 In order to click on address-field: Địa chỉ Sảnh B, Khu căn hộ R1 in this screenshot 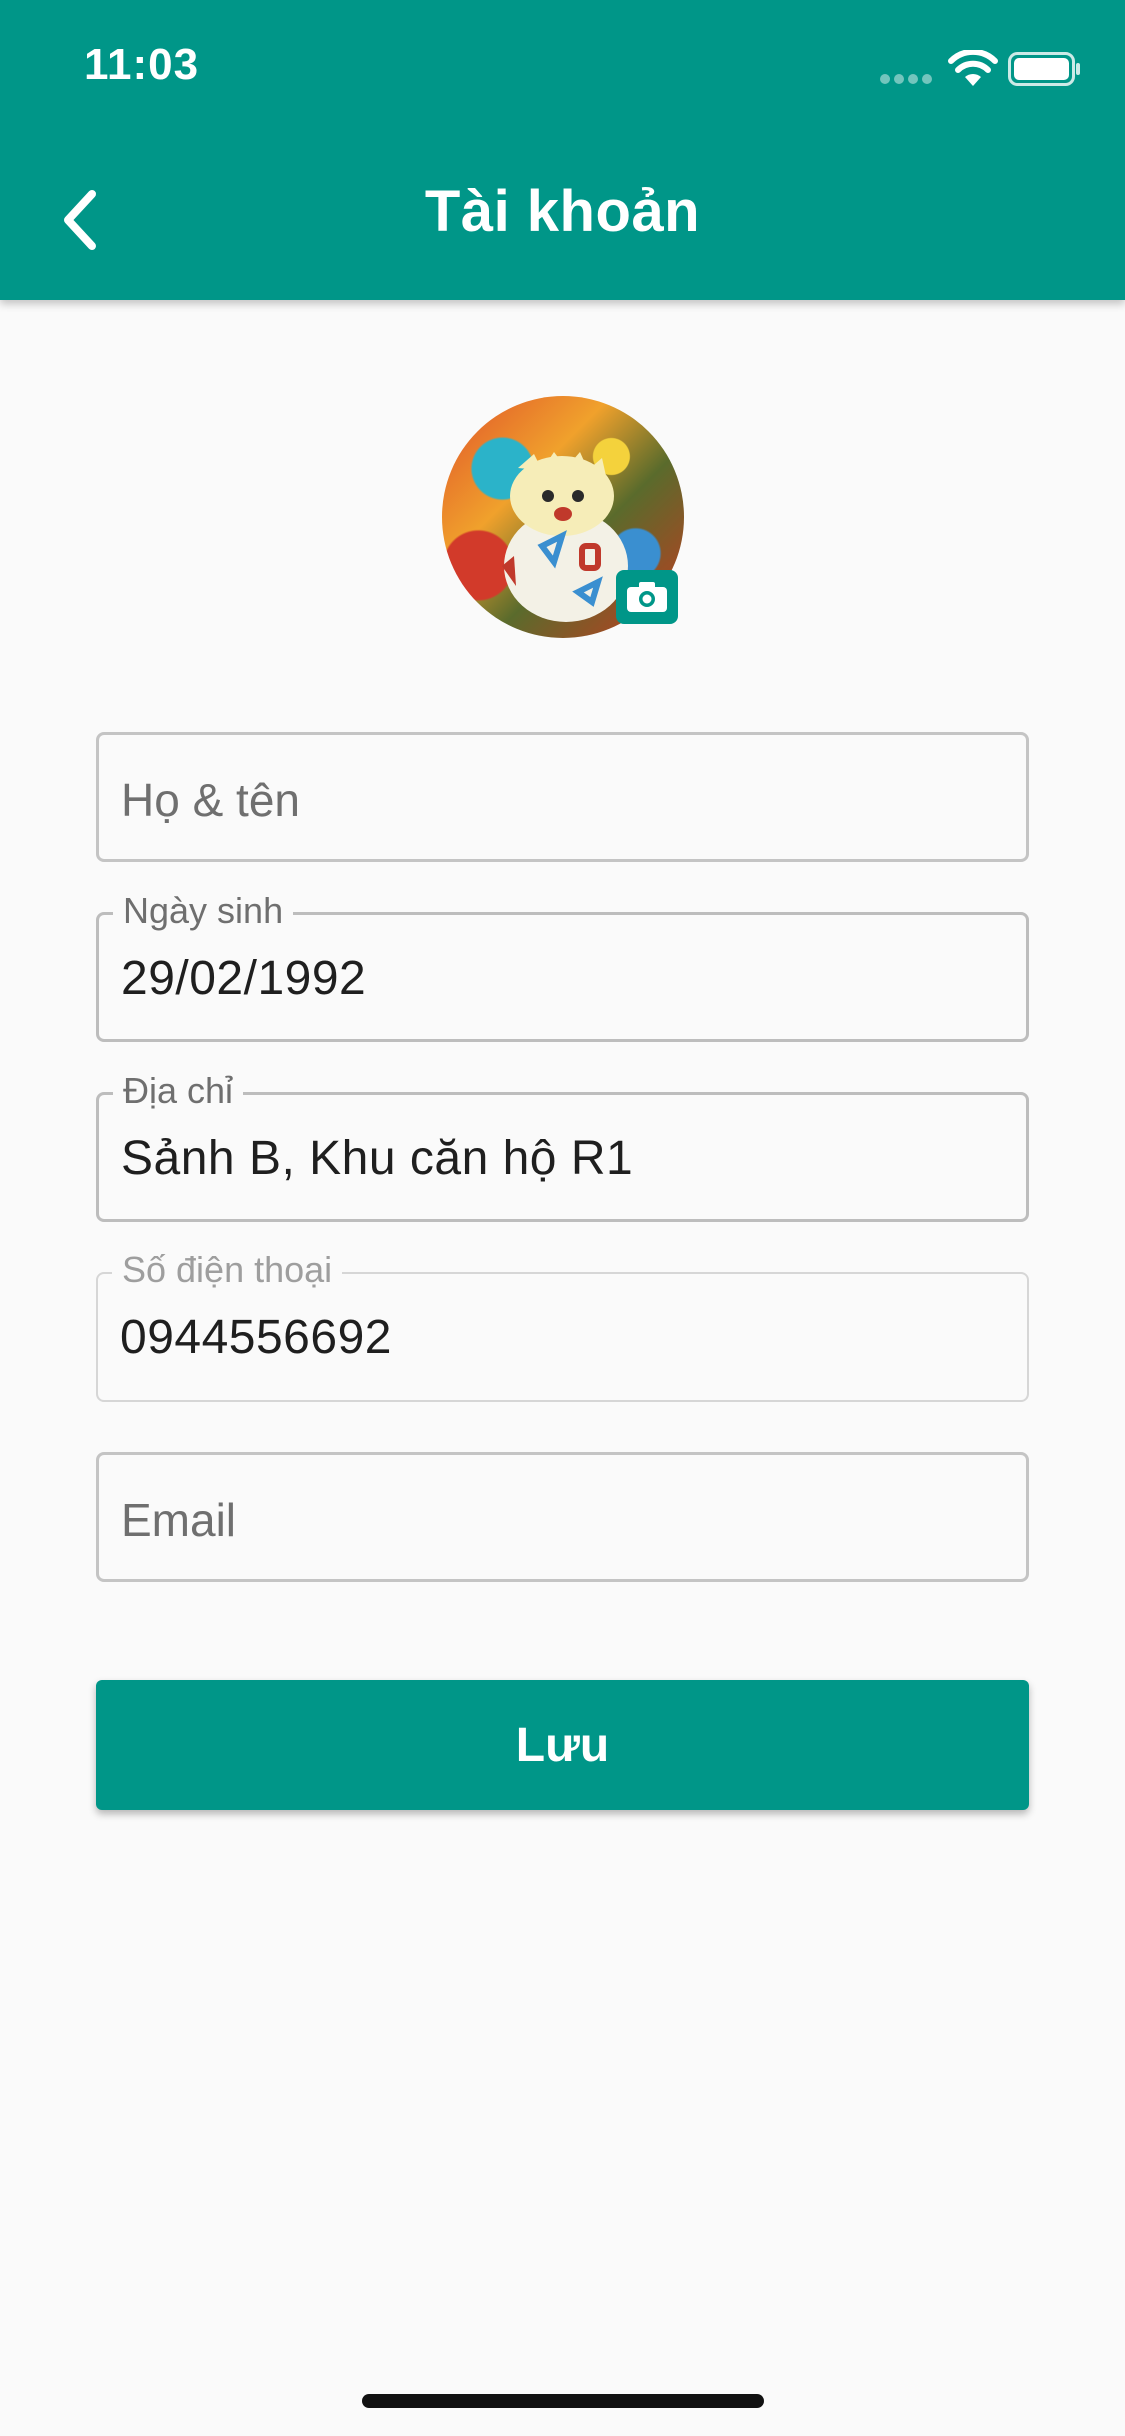, I will do `click(562, 1145)`.